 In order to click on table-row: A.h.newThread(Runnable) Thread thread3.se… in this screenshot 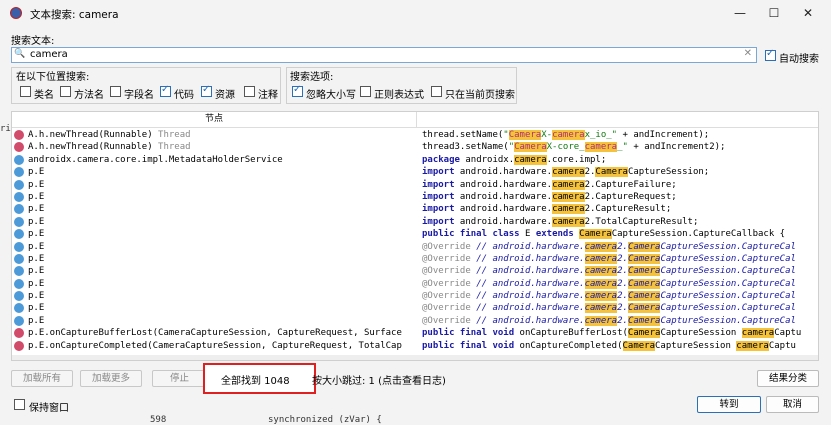, I will do `click(415, 147)`.